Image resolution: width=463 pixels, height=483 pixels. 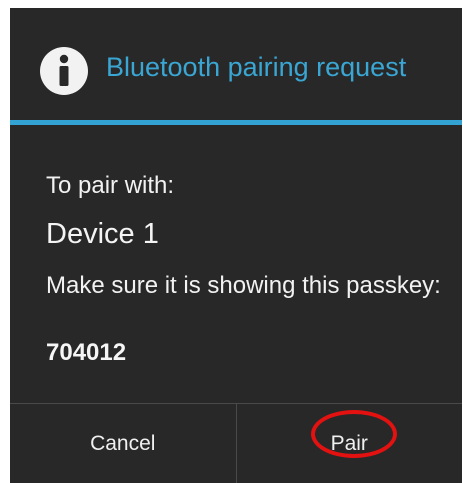 What do you see at coordinates (350, 443) in the screenshot?
I see `pair-button: Pair` at bounding box center [350, 443].